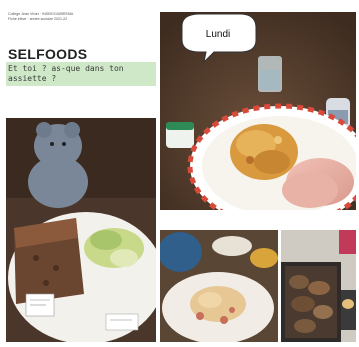  Describe the element at coordinates (41, 14) in the screenshot. I see `meta-line-1: College Jean Vivier · INSEE/CM/BREMA` at that location.